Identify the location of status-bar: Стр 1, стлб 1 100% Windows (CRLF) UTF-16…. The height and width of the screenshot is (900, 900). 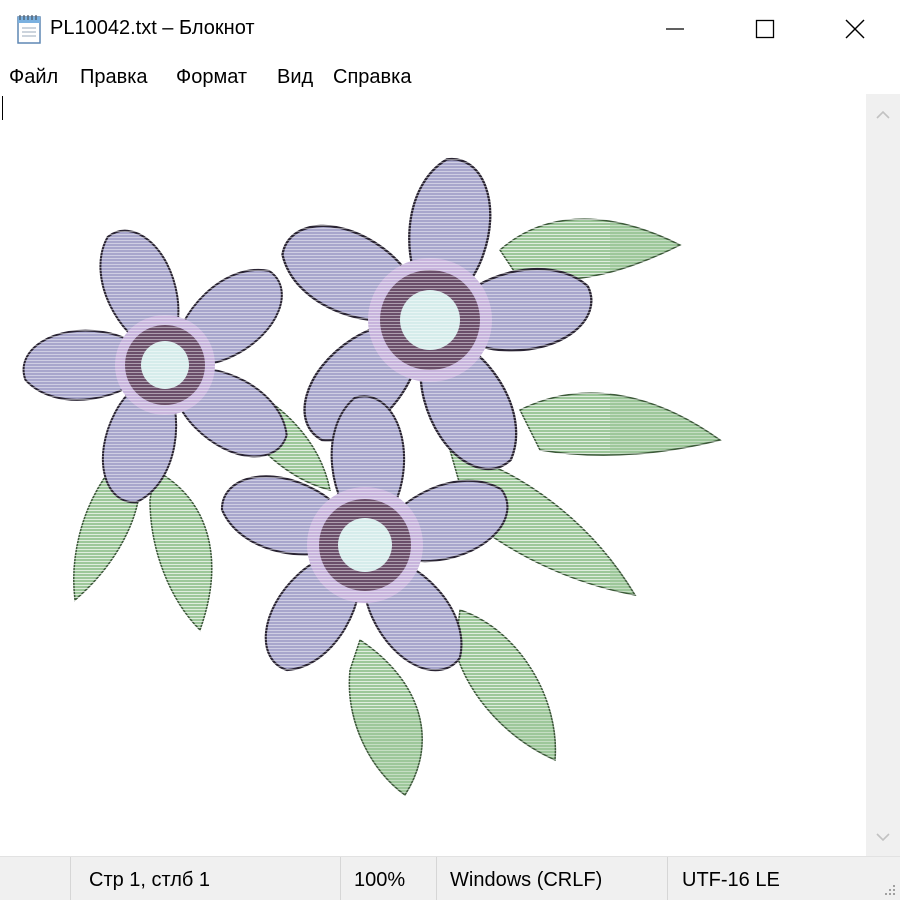
(450, 878).